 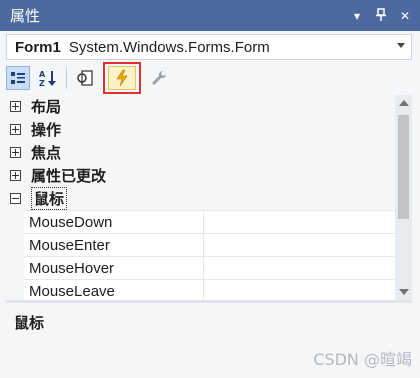 I want to click on close-icon: ✕, so click(x=405, y=16).